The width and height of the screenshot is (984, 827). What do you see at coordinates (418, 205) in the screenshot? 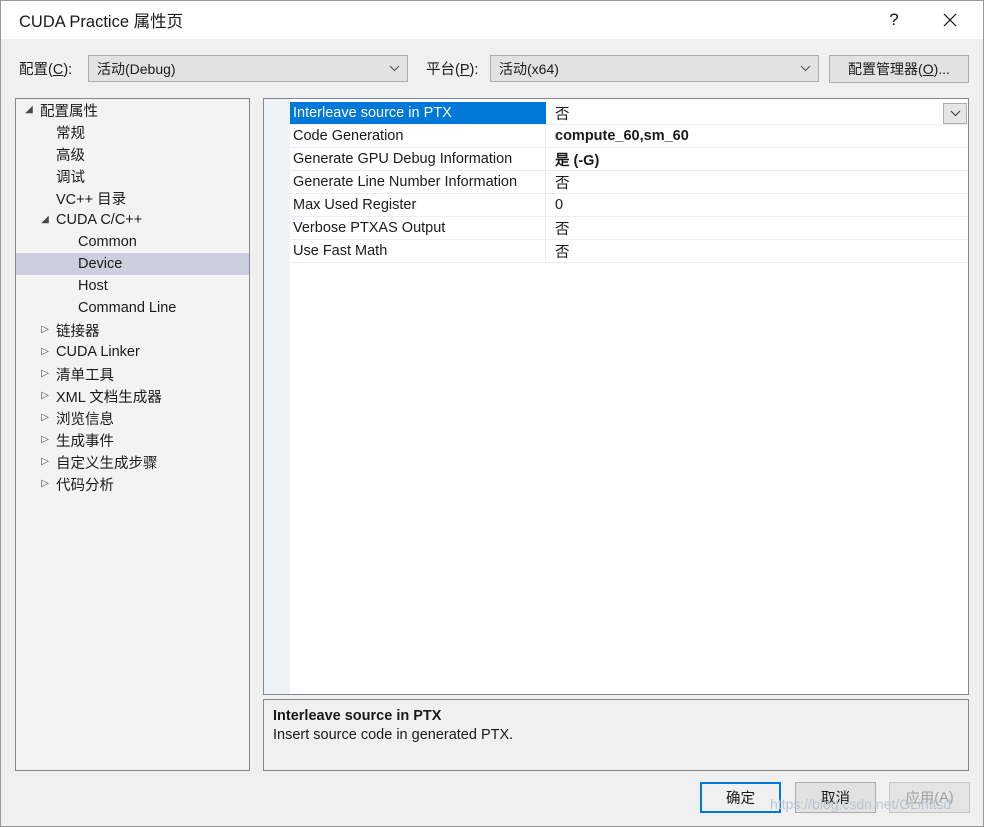
I see `property-name: Max Used Register` at bounding box center [418, 205].